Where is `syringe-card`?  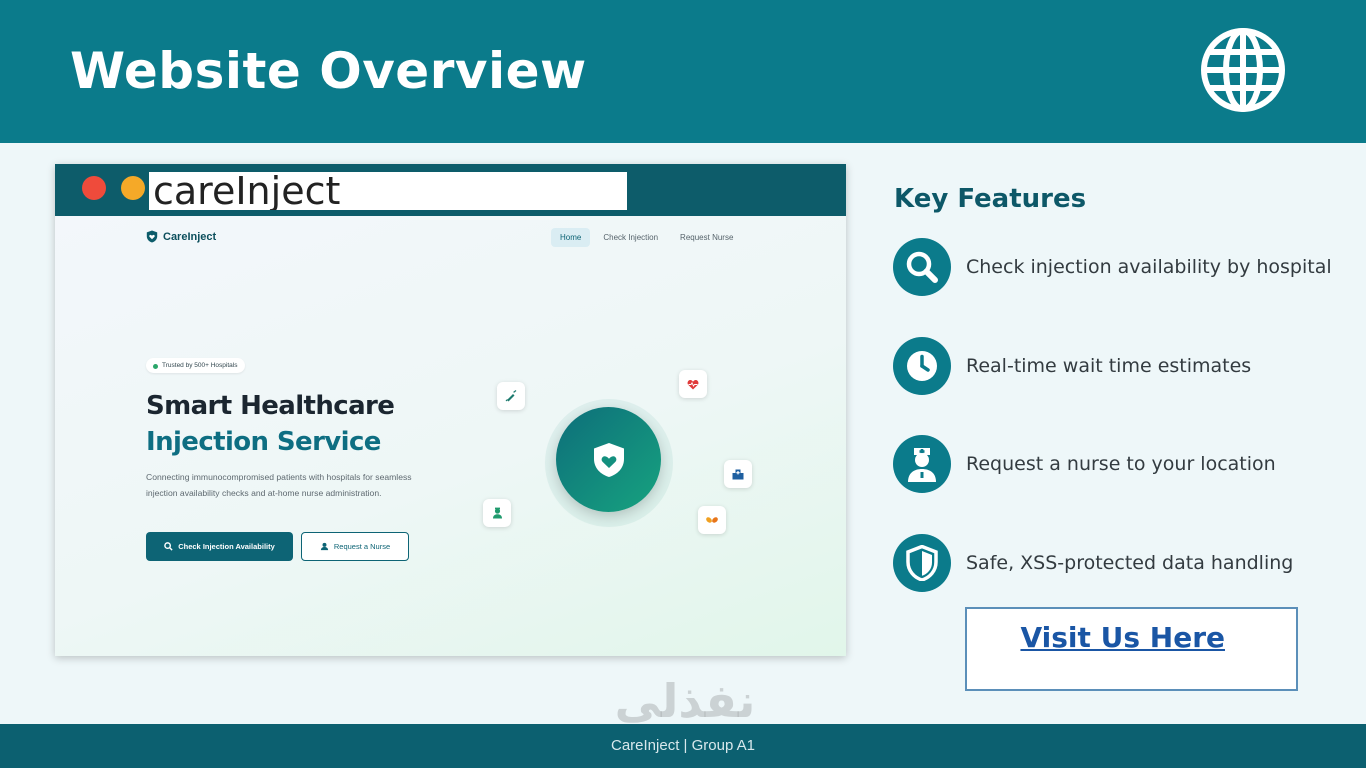 syringe-card is located at coordinates (511, 396).